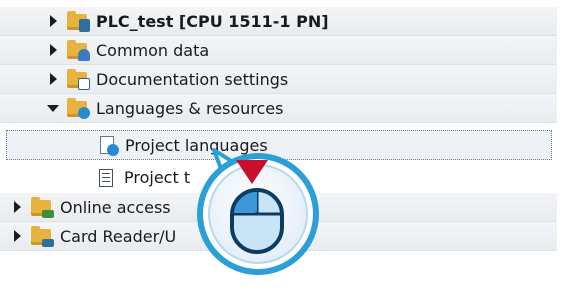 This screenshot has height=296, width=573. What do you see at coordinates (115, 207) in the screenshot?
I see `tree-item-label: Online access` at bounding box center [115, 207].